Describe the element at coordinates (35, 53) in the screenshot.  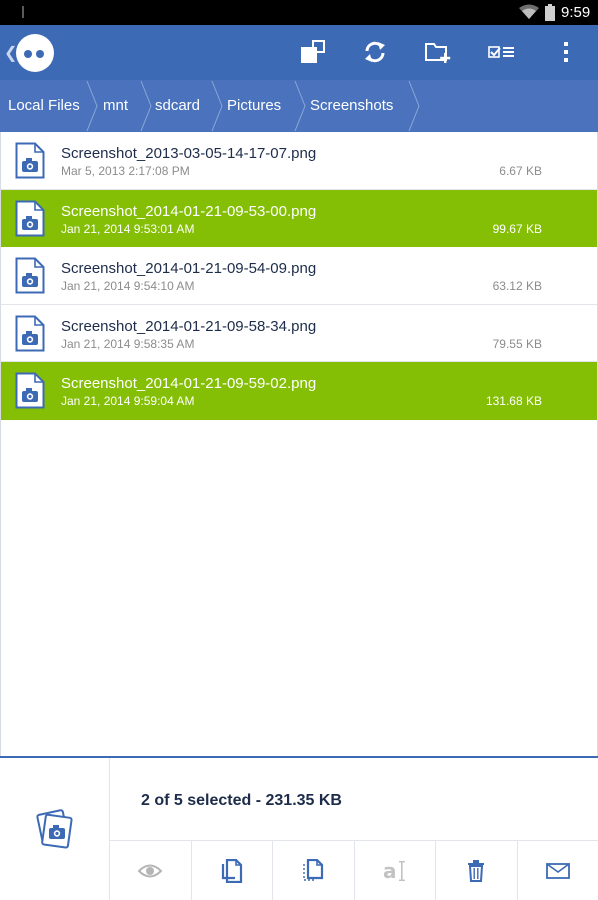
I see `app-logo` at that location.